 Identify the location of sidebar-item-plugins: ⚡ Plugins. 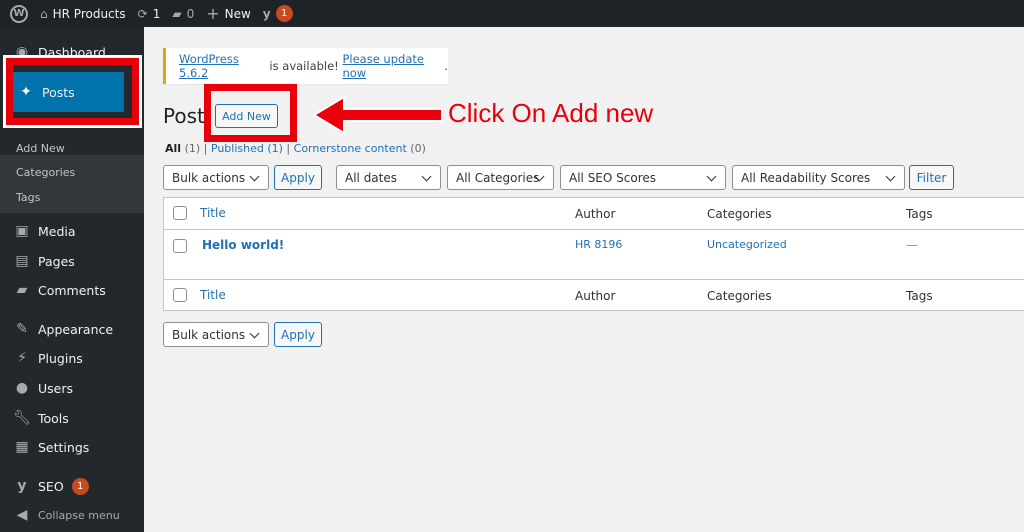
(72, 358).